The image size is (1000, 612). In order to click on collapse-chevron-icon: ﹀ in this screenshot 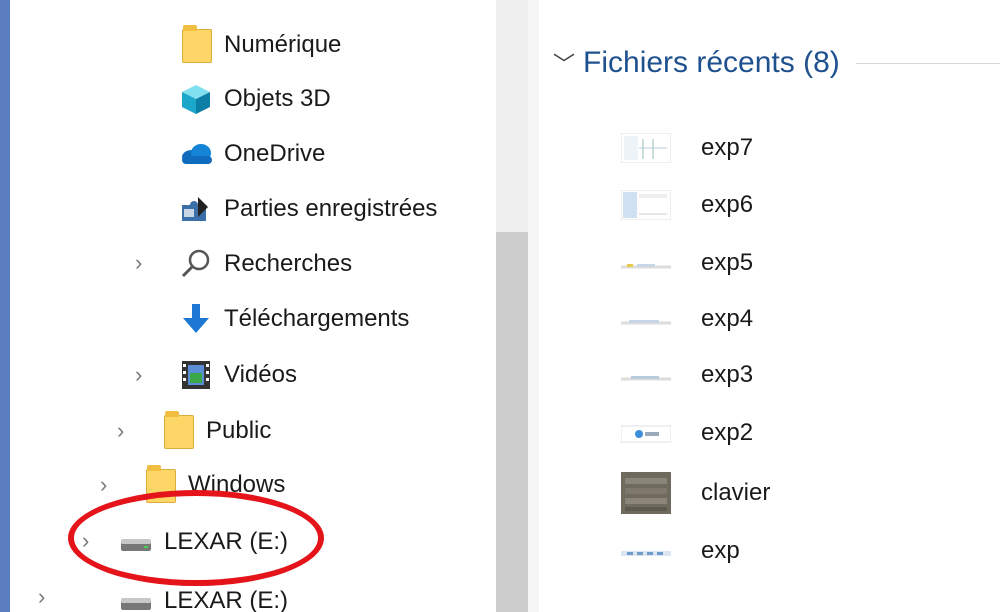, I will do `click(564, 63)`.